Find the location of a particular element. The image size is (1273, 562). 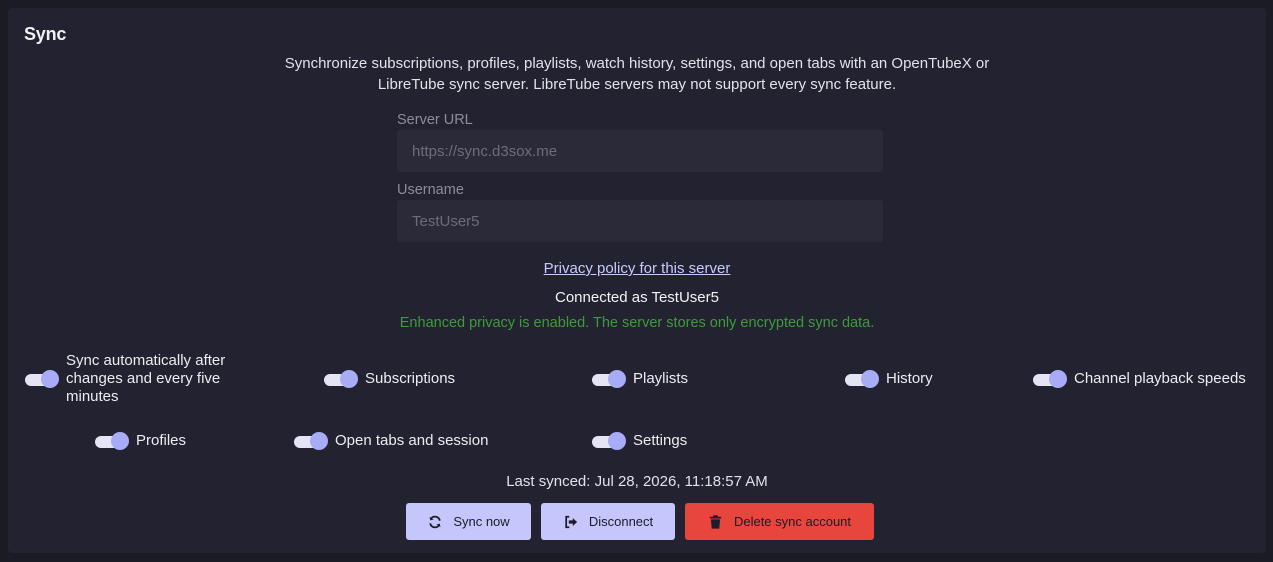

profiles-switch is located at coordinates (112, 441).